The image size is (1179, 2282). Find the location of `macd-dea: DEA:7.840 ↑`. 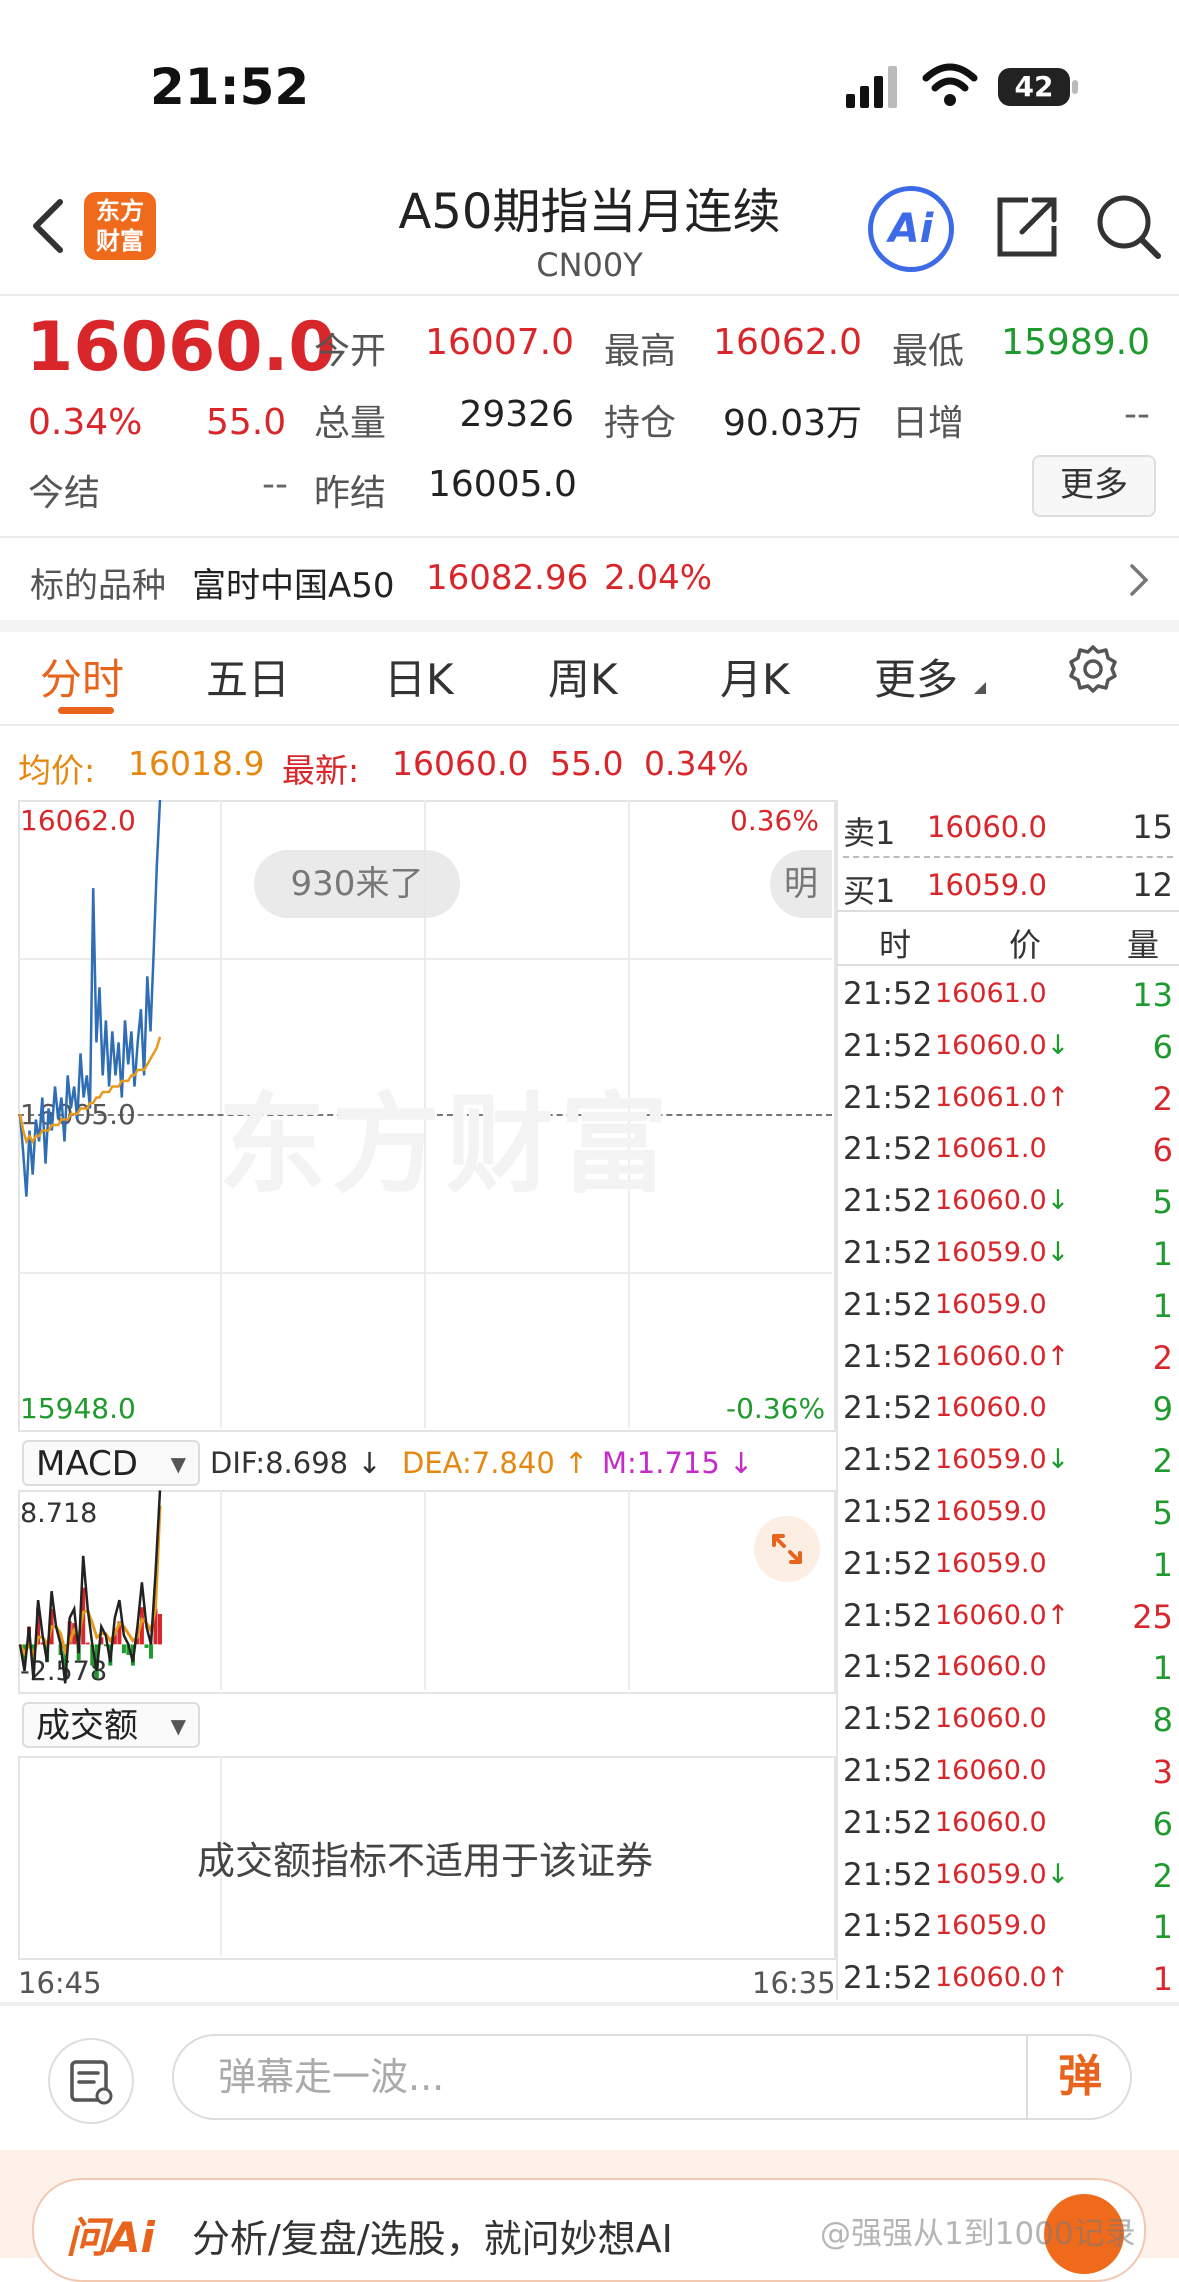

macd-dea: DEA:7.840 ↑ is located at coordinates (495, 1463).